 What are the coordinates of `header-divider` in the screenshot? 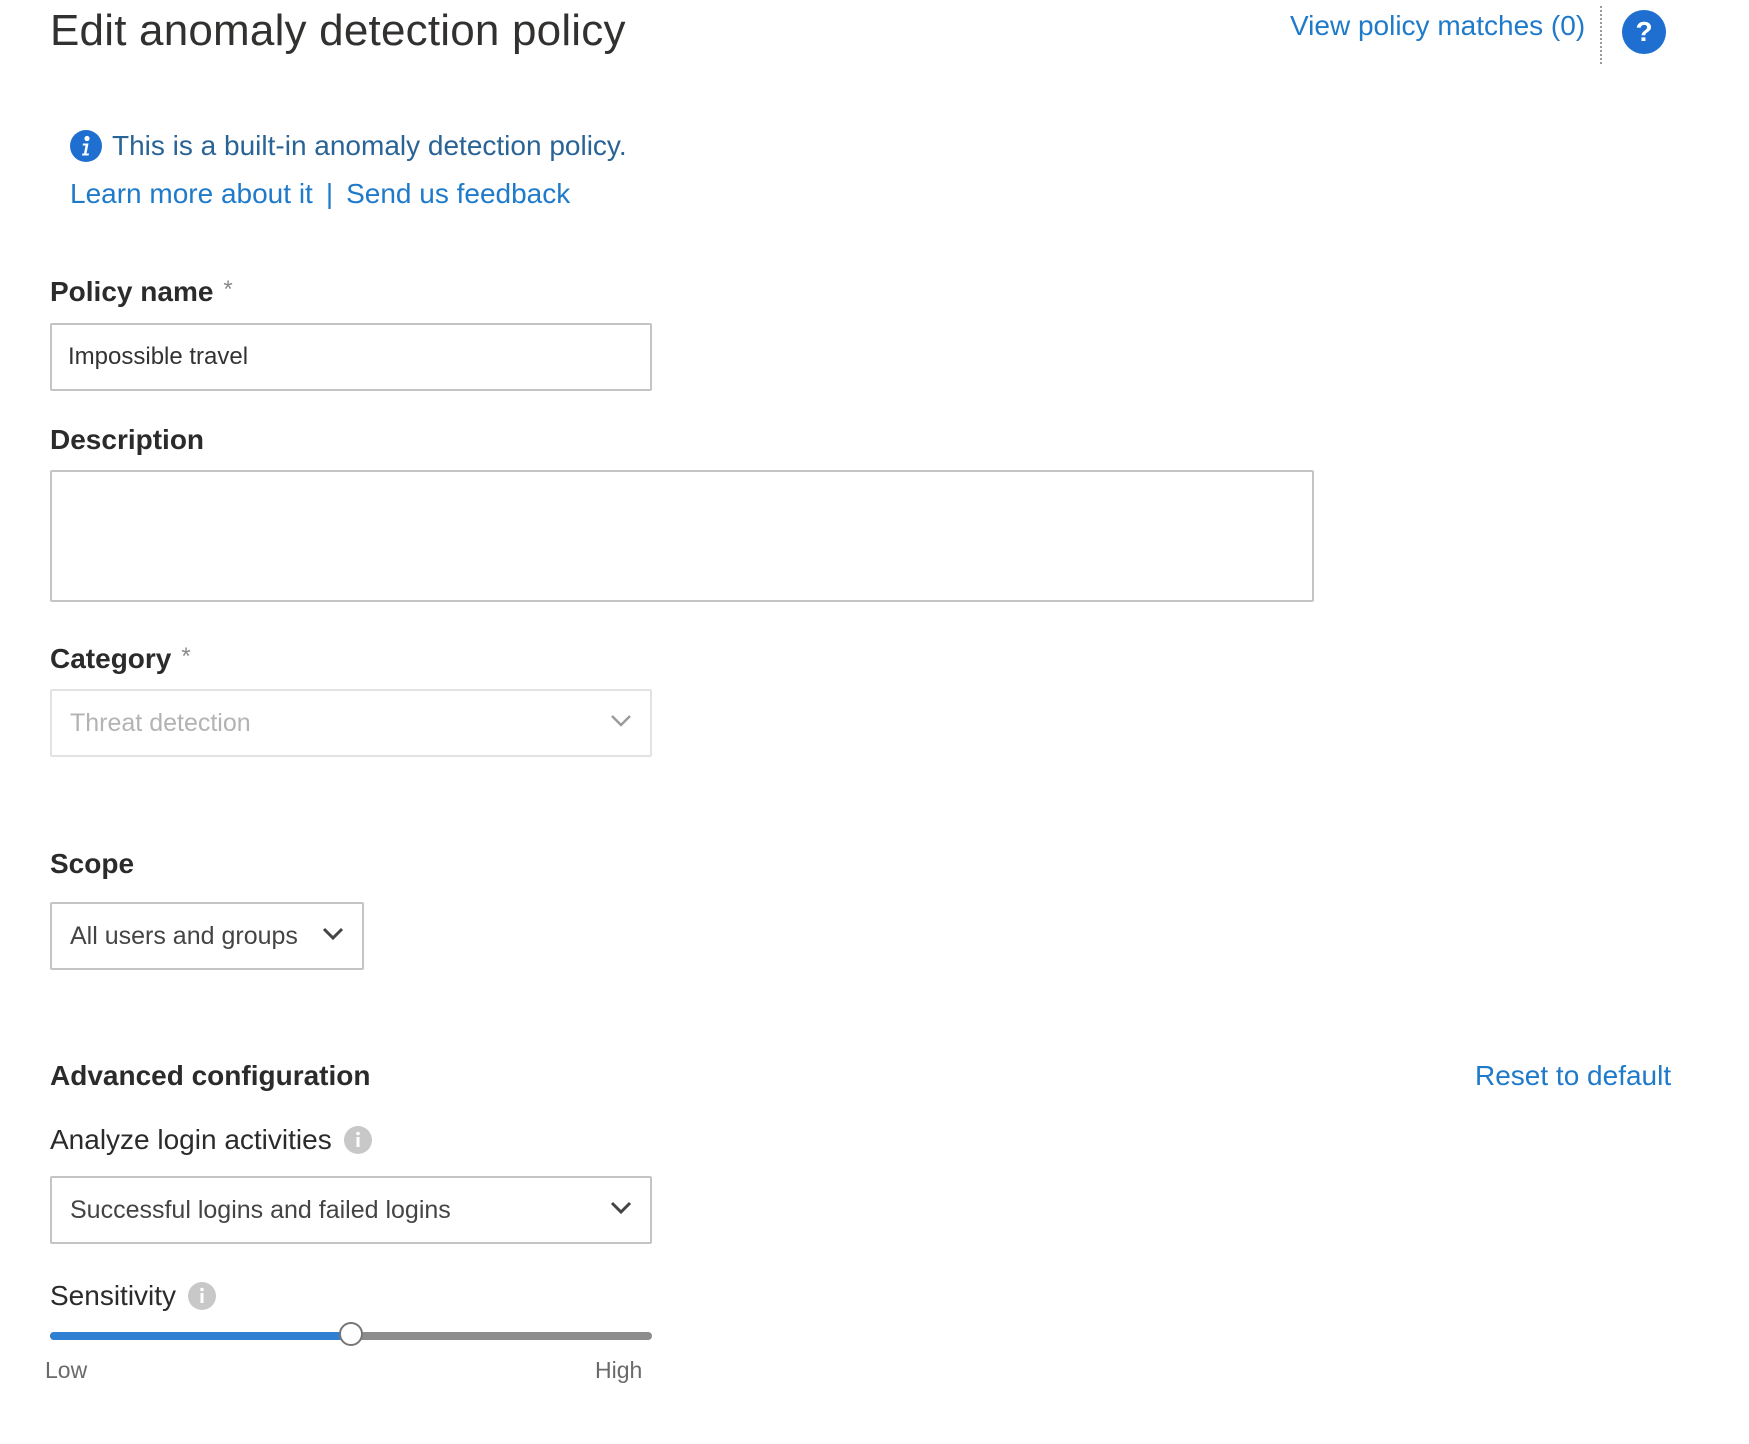 It's located at (1601, 35).